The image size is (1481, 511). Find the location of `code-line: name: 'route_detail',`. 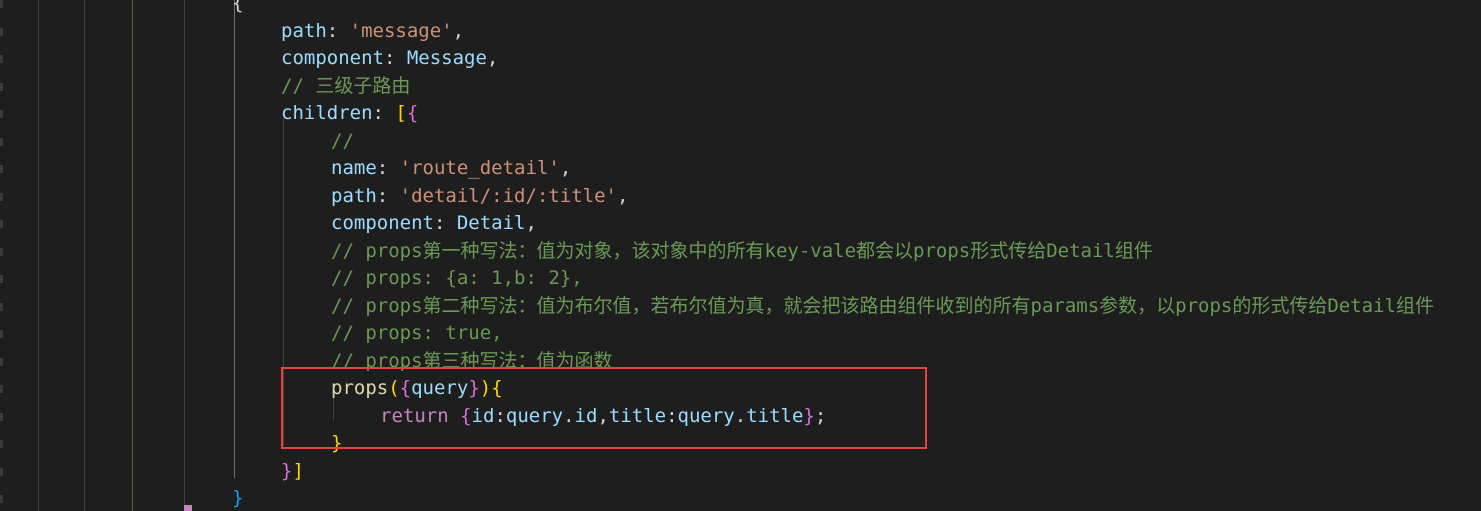

code-line: name: 'route_detail', is located at coordinates (451, 168).